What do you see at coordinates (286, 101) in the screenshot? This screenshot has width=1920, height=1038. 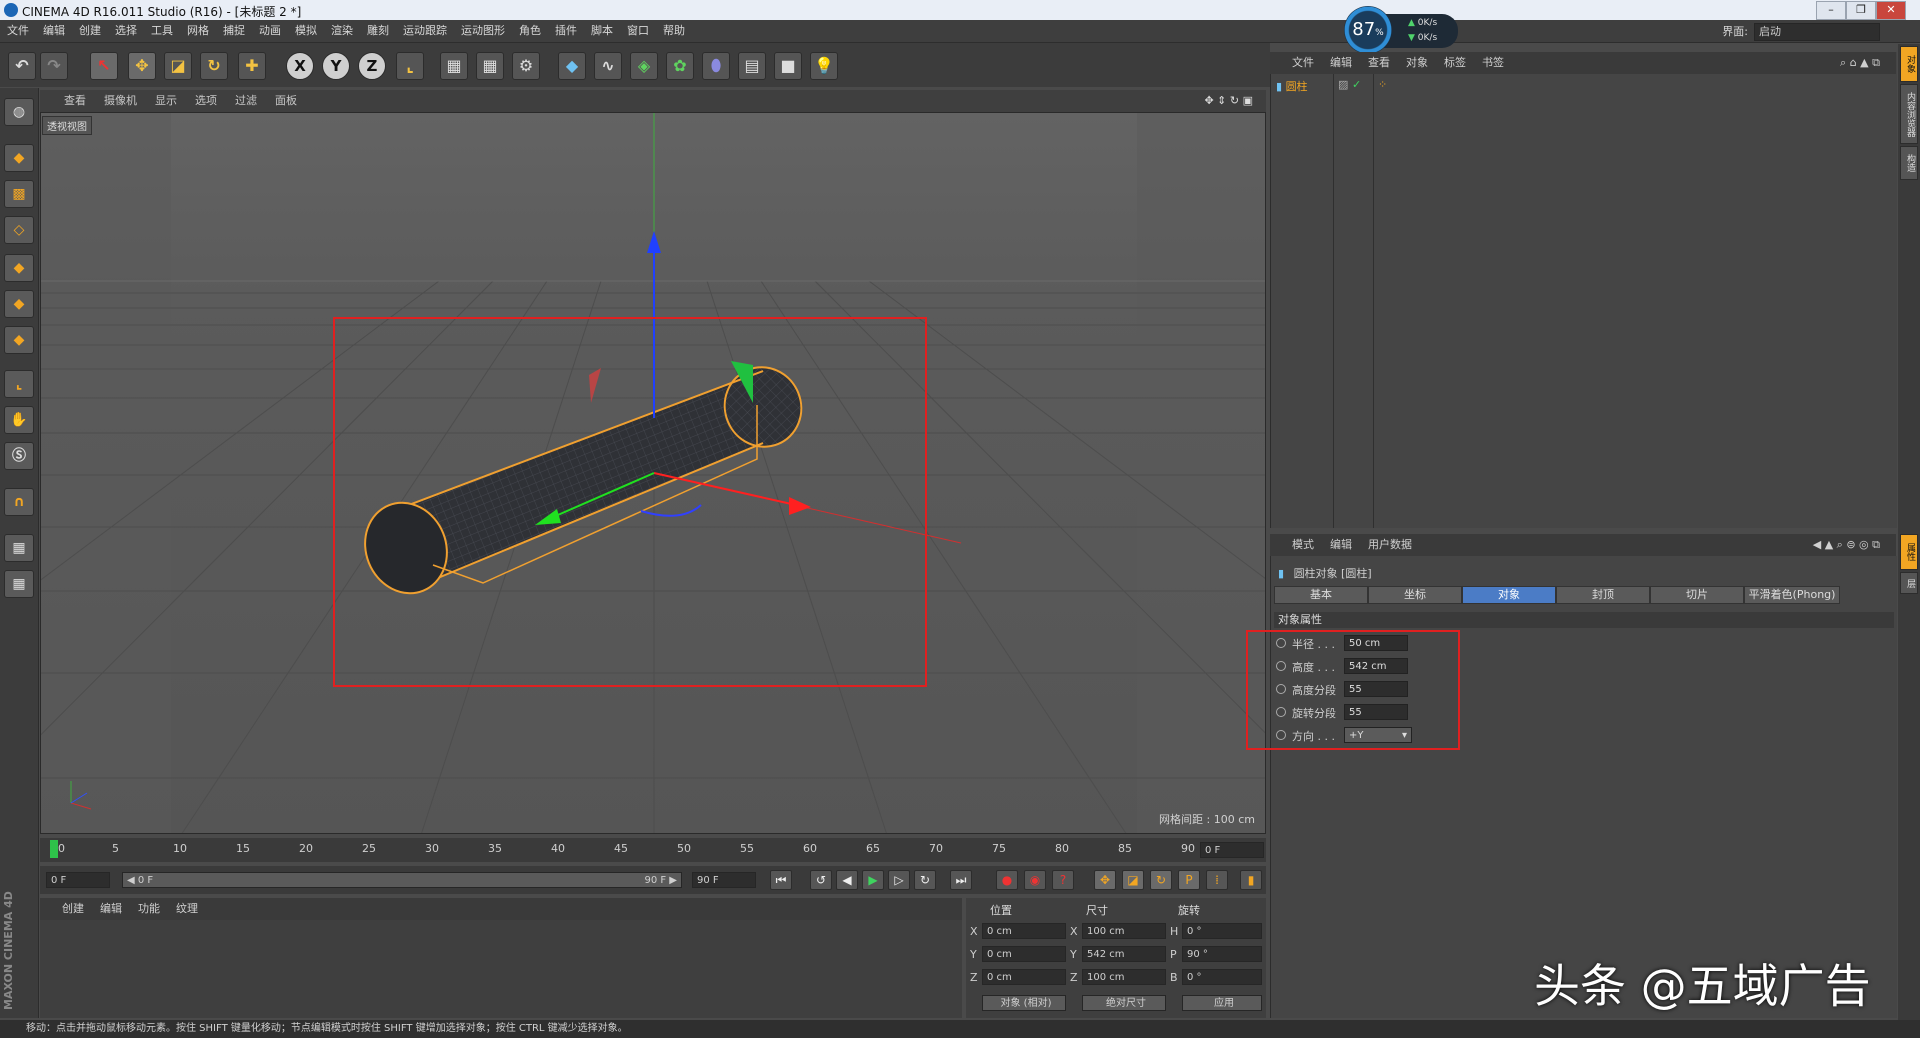 I see `viewport-menu-panel: 面板` at bounding box center [286, 101].